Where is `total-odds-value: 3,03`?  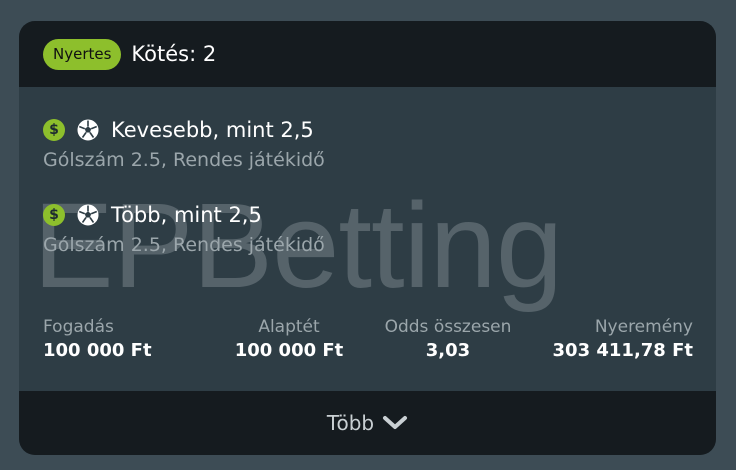 total-odds-value: 3,03 is located at coordinates (448, 350).